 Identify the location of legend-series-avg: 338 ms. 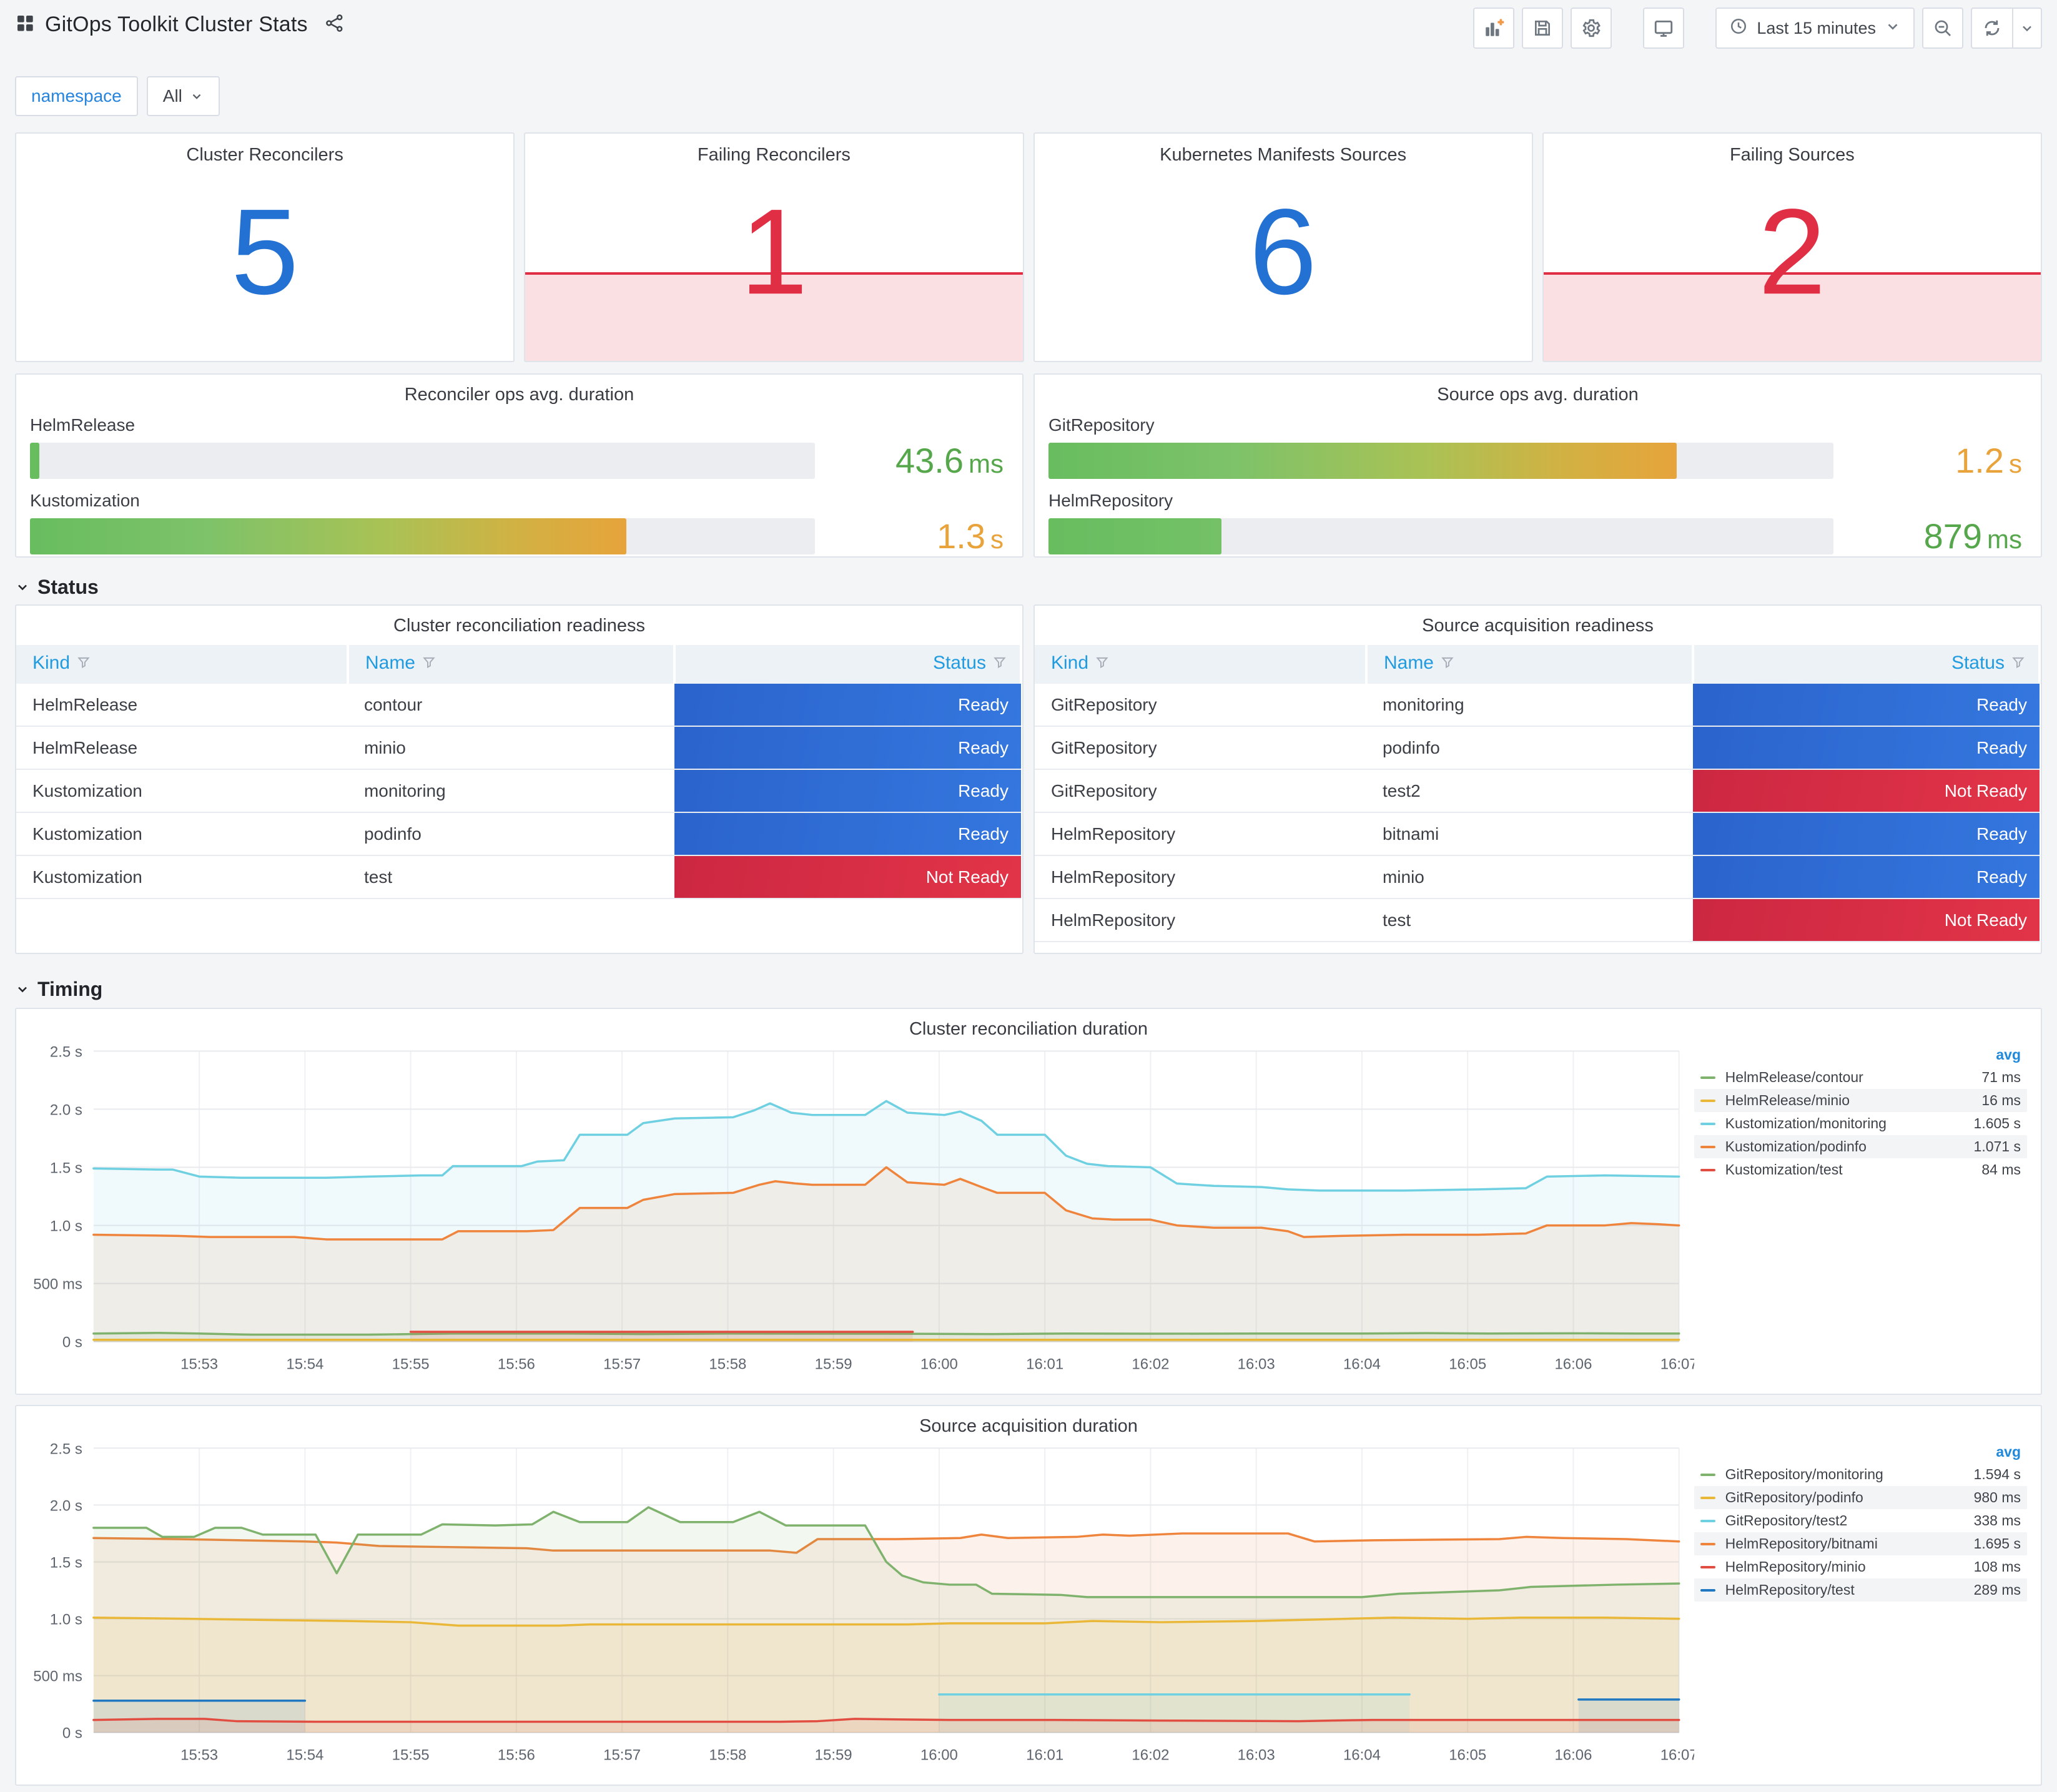
(1997, 1520).